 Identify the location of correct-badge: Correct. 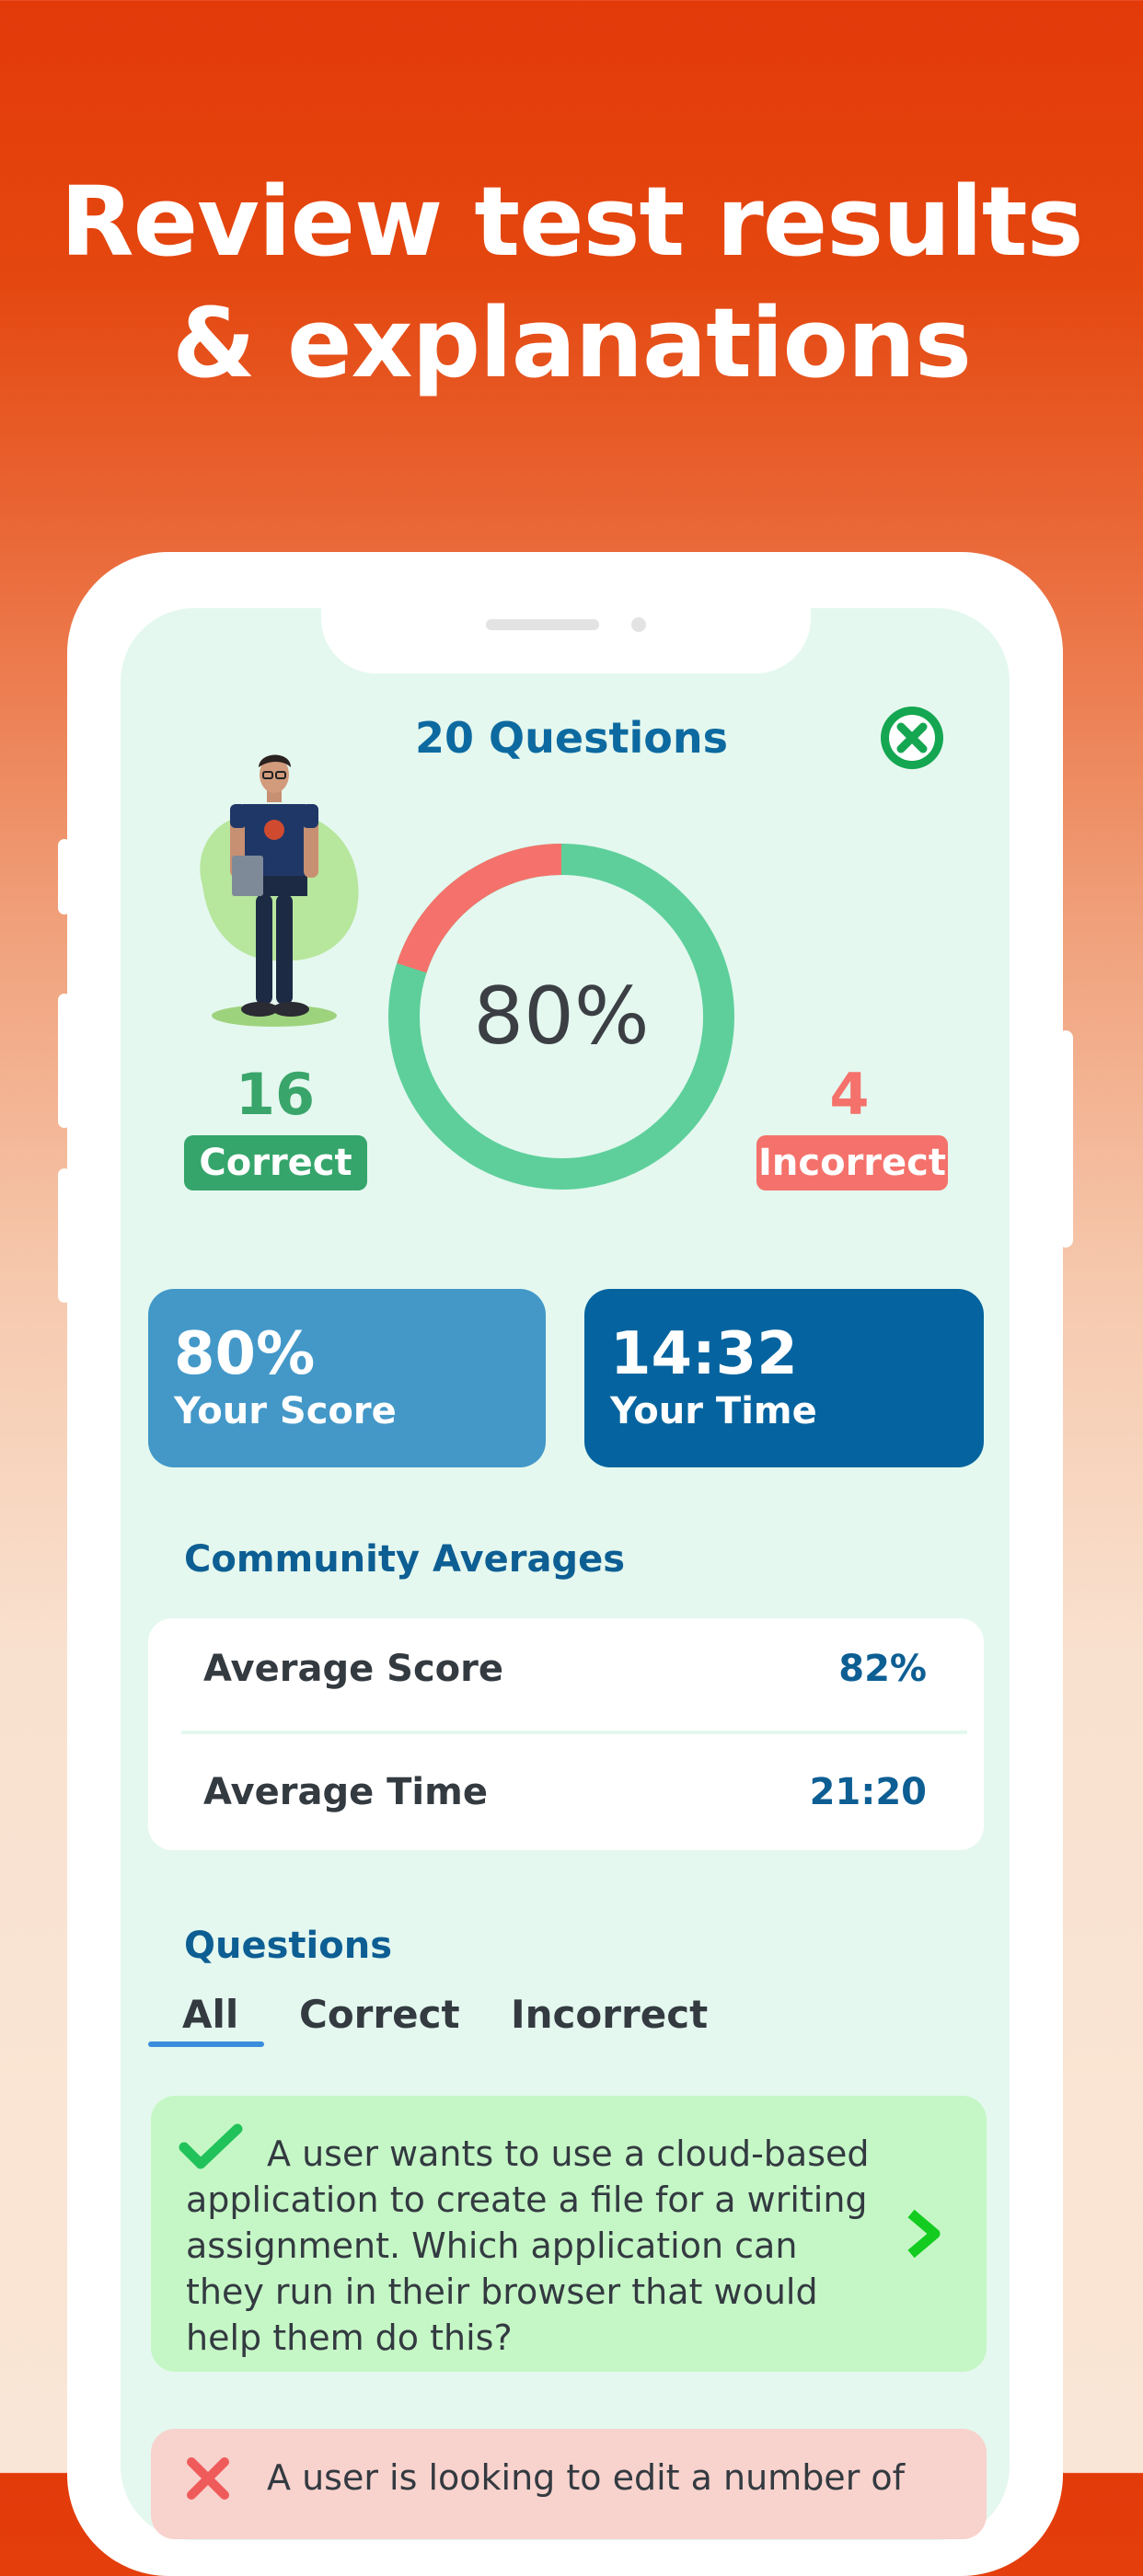
(275, 1162).